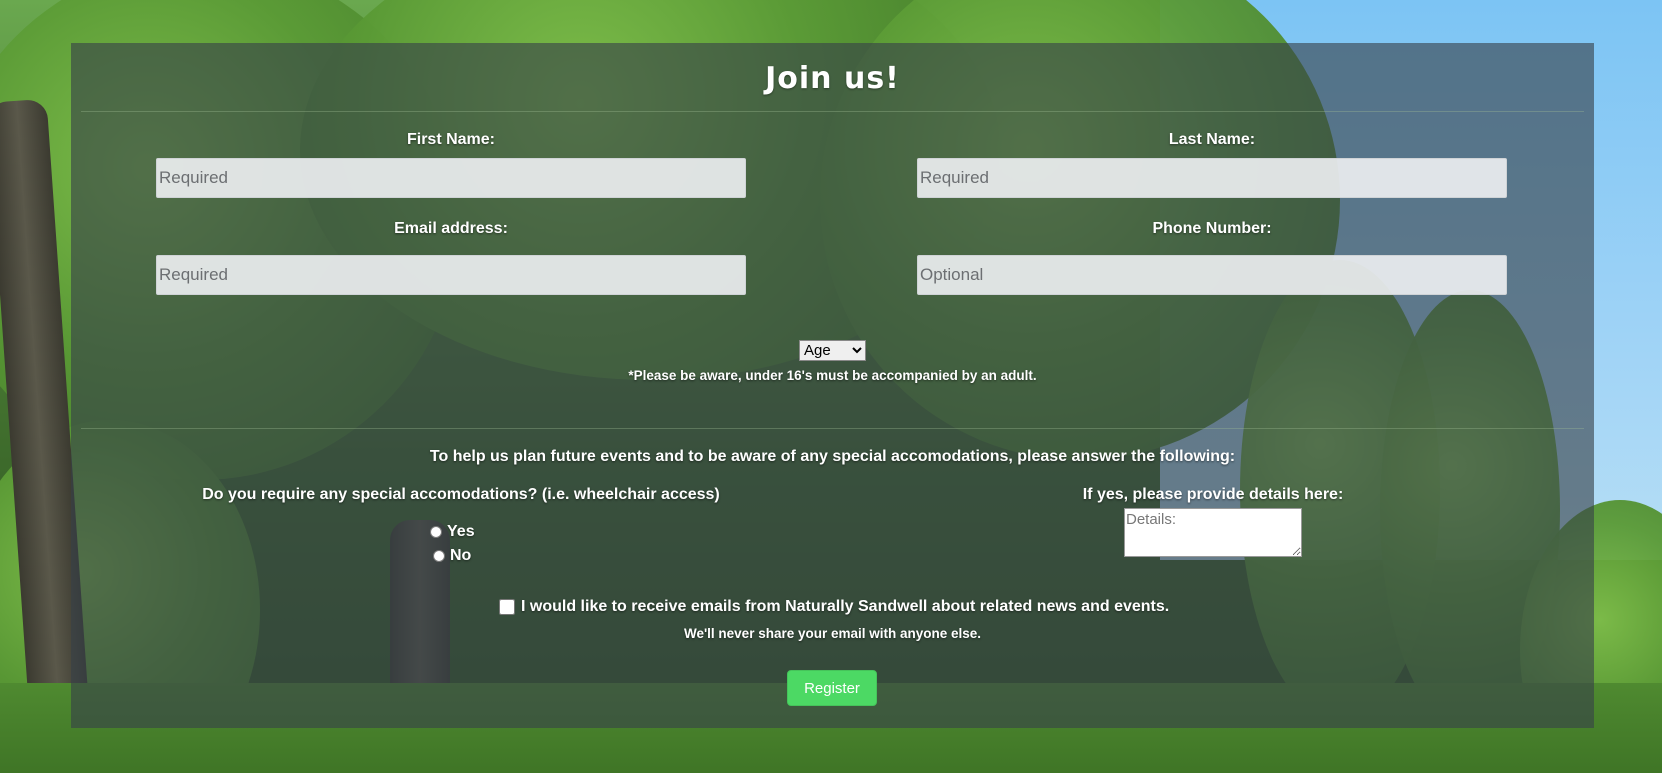 Image resolution: width=1662 pixels, height=773 pixels. I want to click on email-label: Email address:, so click(451, 228).